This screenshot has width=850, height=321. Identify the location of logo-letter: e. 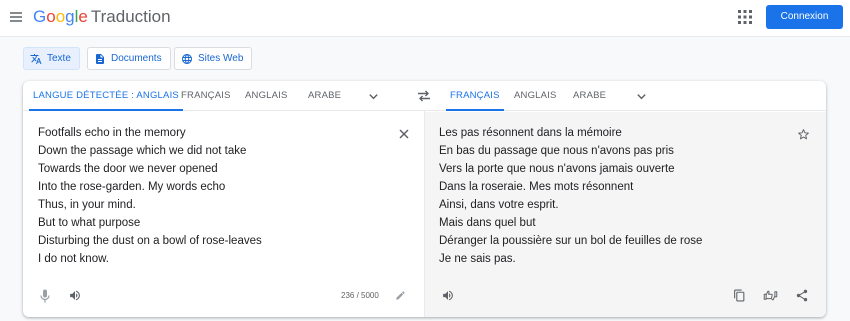
(83, 16).